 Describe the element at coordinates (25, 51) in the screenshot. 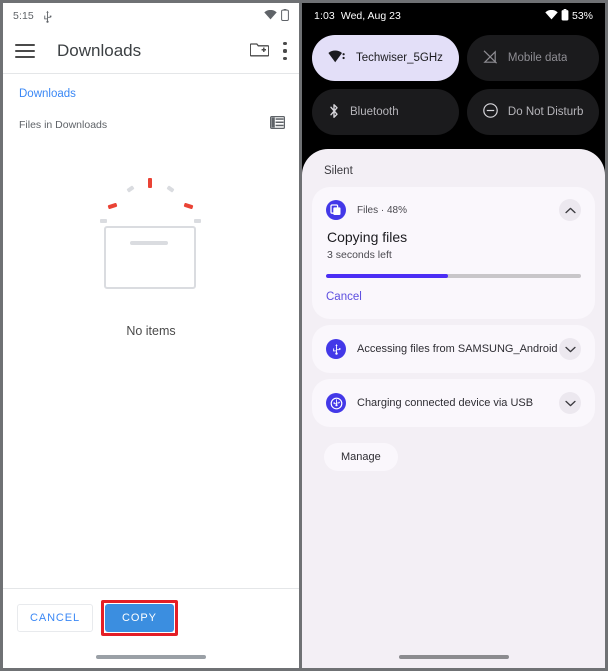

I see `hamburger-menu-icon` at that location.